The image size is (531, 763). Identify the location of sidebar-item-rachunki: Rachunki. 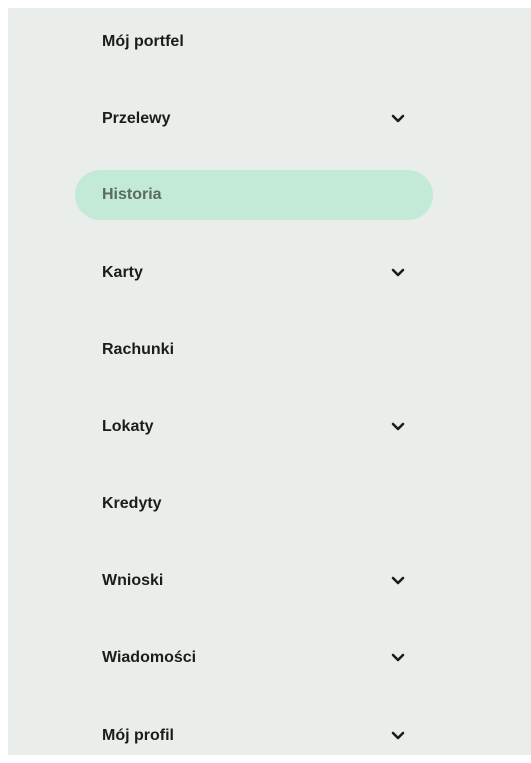
(254, 350).